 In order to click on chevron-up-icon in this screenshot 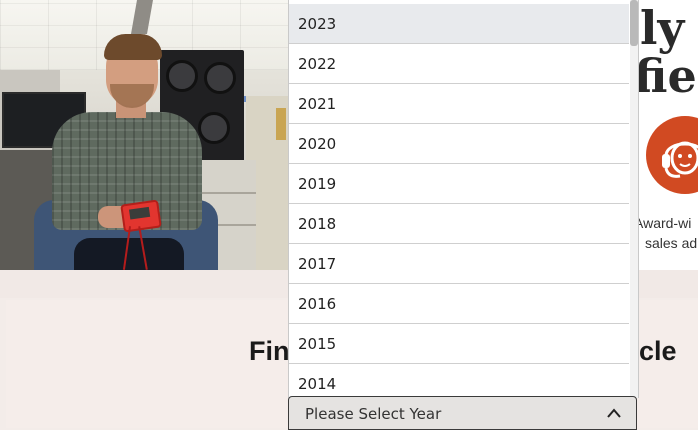, I will do `click(614, 413)`.